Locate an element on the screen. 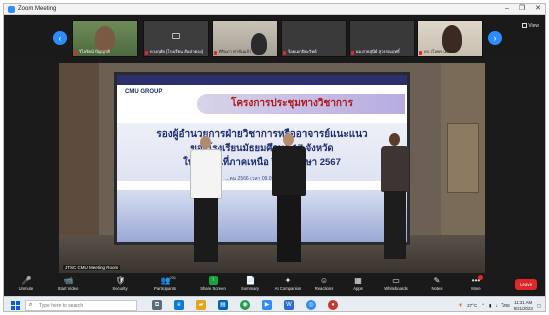  ai-companion-button: ✦ AI Companion is located at coordinates (288, 284).